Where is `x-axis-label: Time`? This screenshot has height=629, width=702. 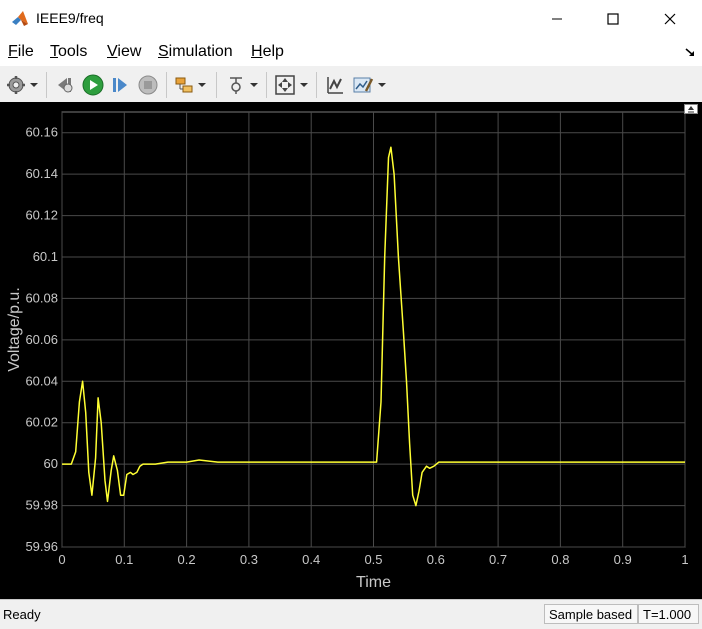
x-axis-label: Time is located at coordinates (373, 582).